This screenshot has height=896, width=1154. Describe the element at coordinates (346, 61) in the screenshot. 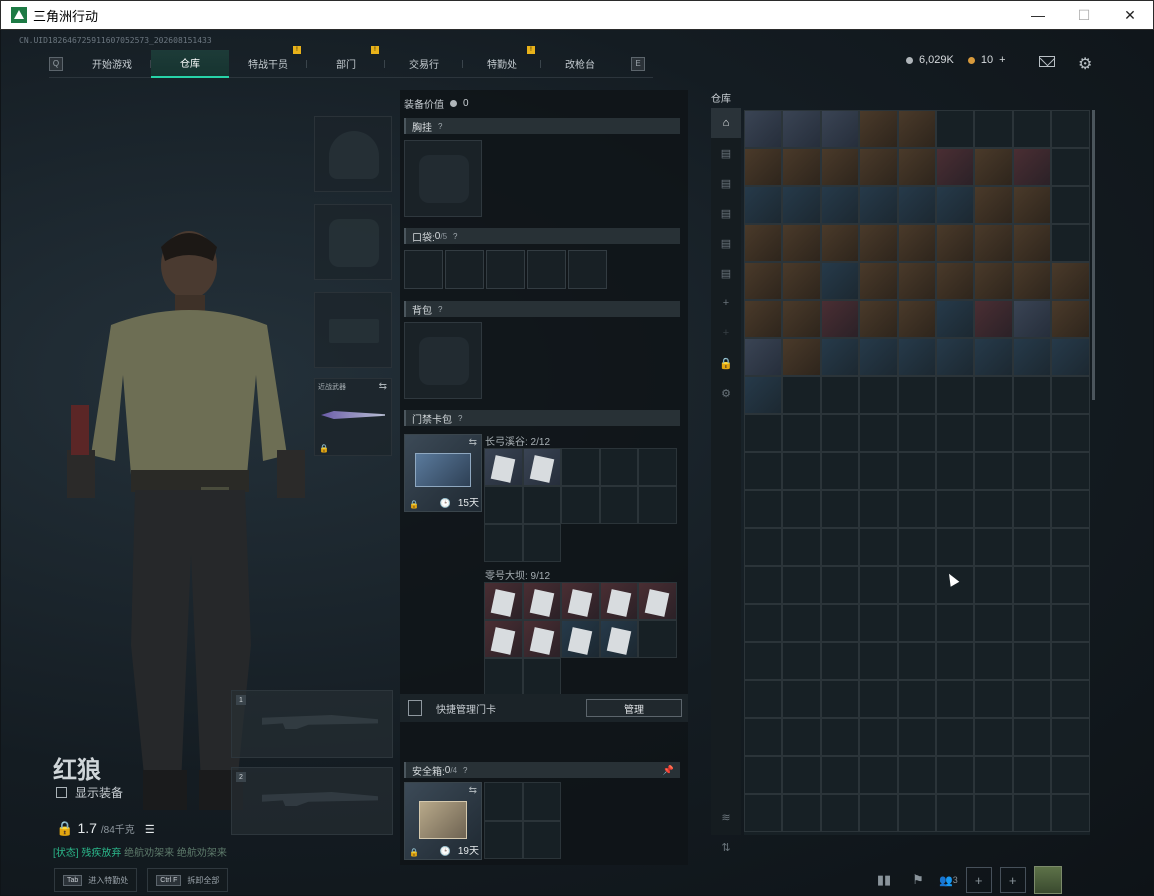

I see `tab-department: 部门!` at that location.